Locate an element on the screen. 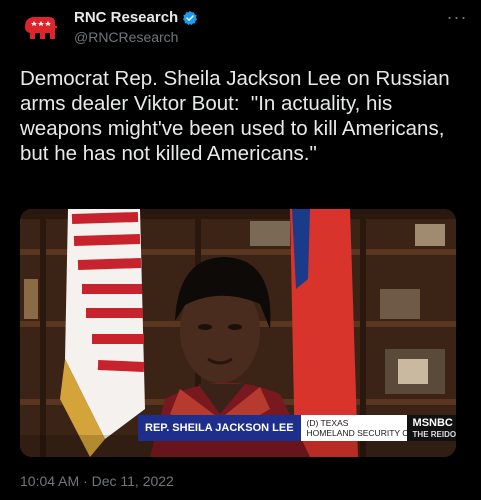  more-options-icon: ··· is located at coordinates (457, 20).